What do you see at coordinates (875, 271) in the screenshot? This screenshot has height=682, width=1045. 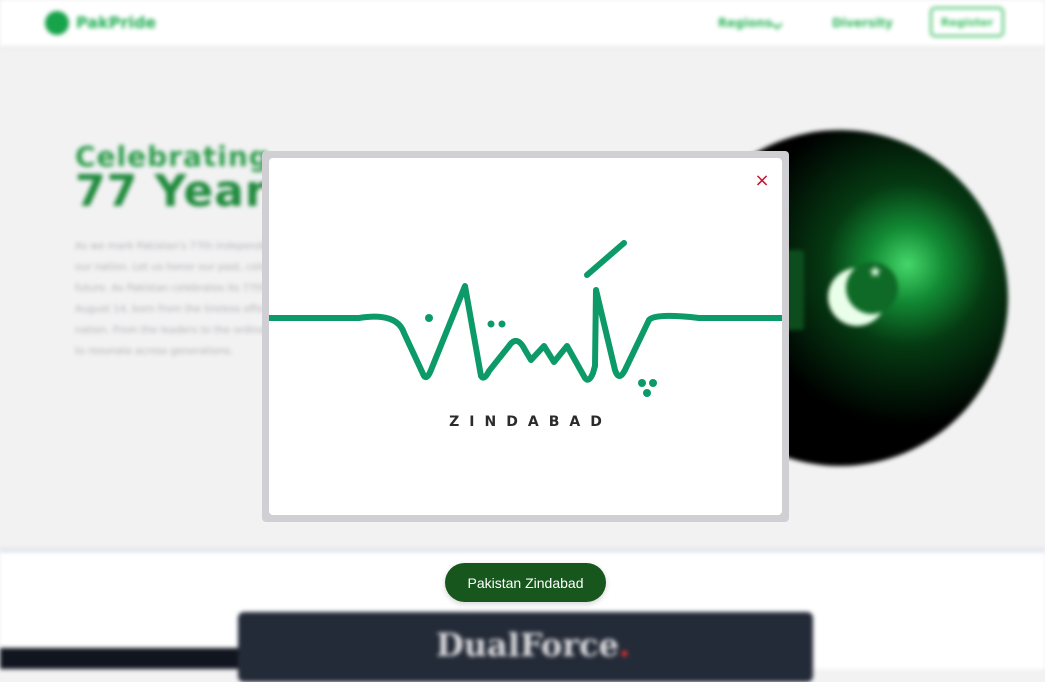 I see `star-icon: ★` at bounding box center [875, 271].